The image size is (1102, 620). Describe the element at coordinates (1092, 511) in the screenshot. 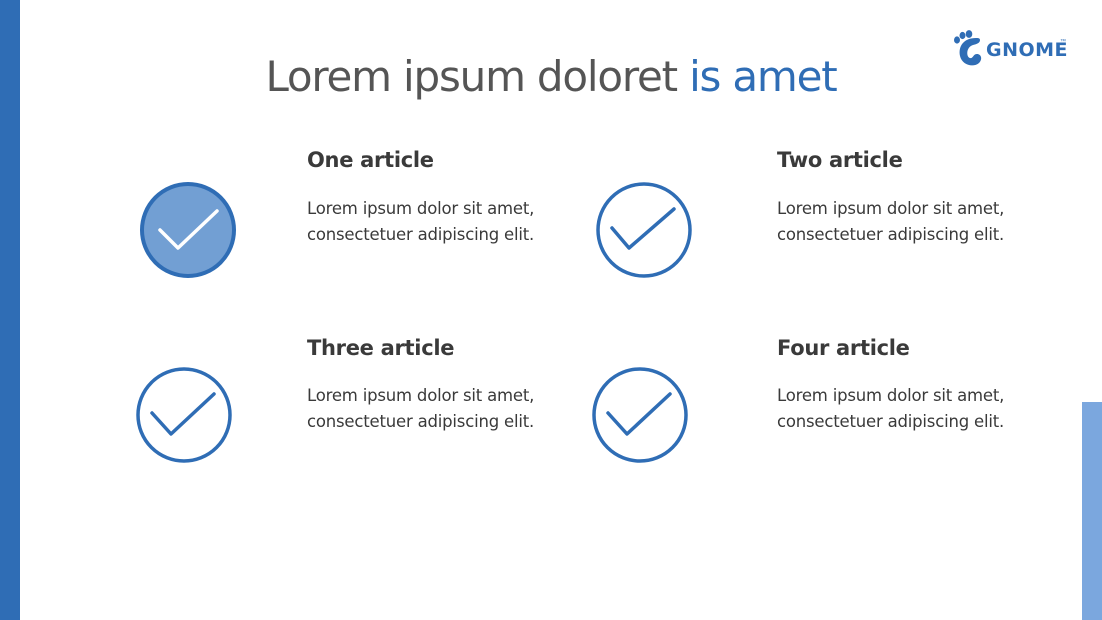

I see `right-accent-bar` at that location.